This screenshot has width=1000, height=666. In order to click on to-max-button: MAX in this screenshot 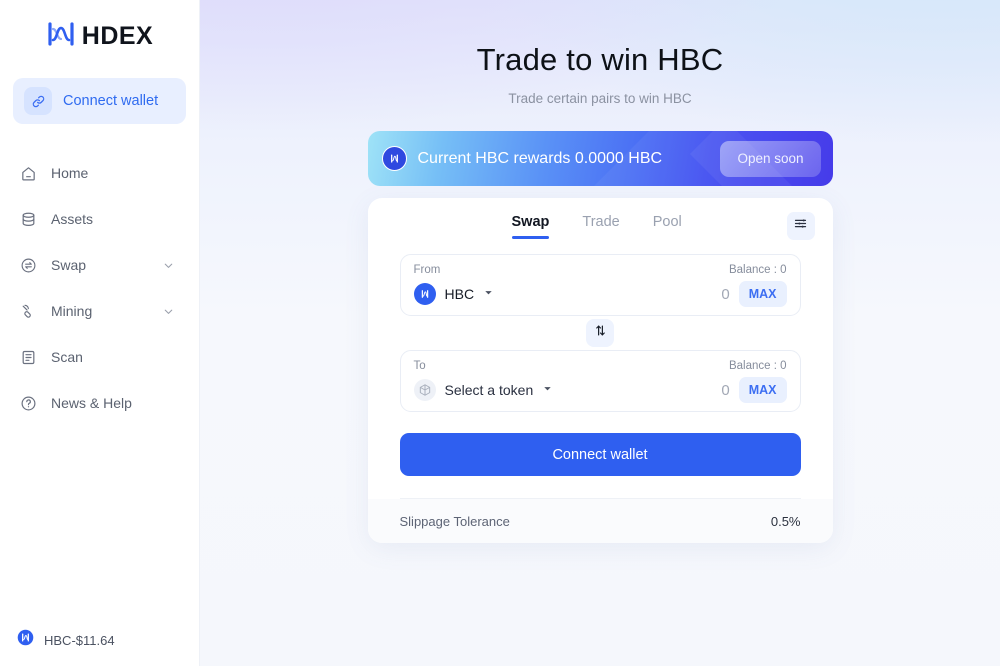, I will do `click(762, 390)`.